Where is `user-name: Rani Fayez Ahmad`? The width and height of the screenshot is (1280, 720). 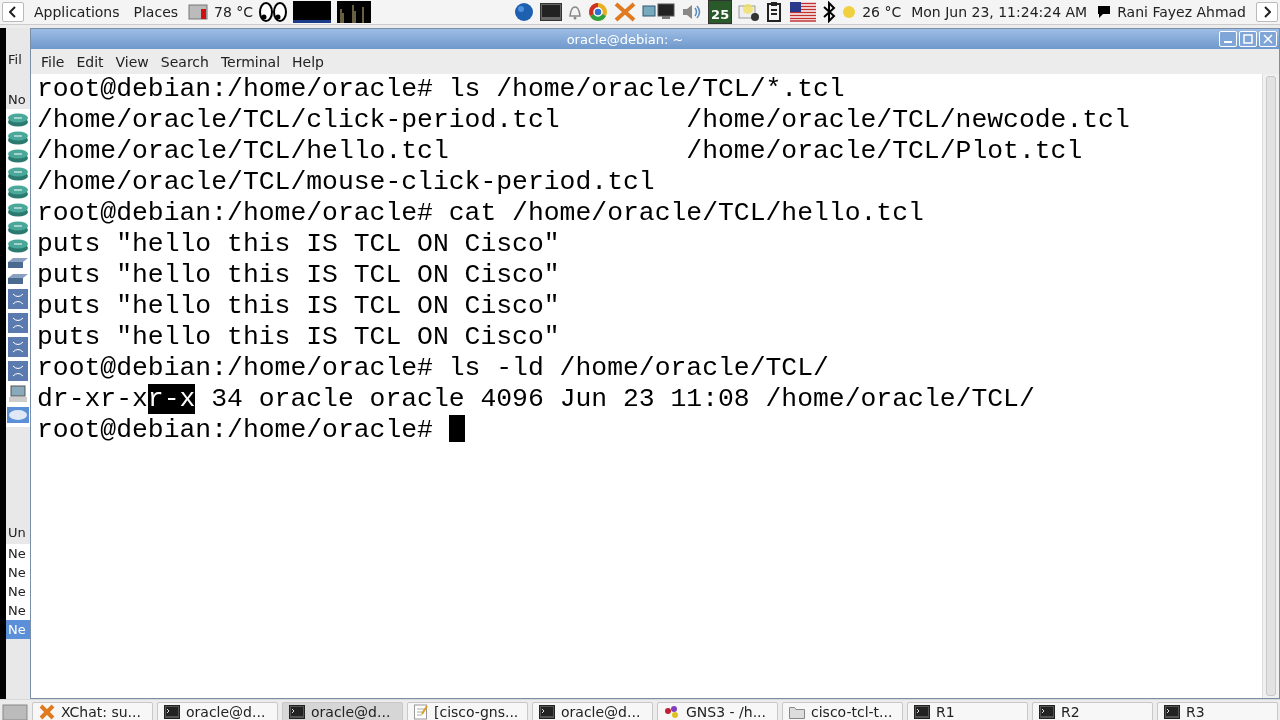
user-name: Rani Fayez Ahmad is located at coordinates (1183, 12).